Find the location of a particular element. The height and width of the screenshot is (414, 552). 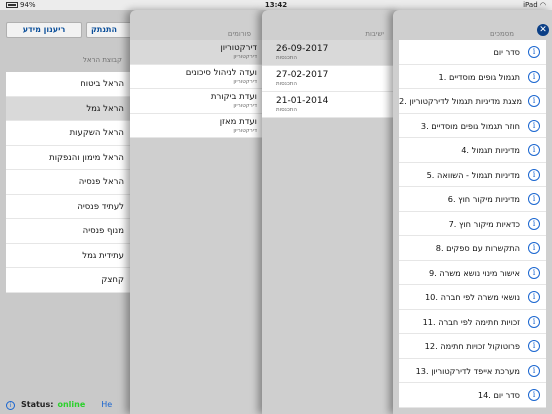

connection-footer: i Status: online He is located at coordinates (59, 405).